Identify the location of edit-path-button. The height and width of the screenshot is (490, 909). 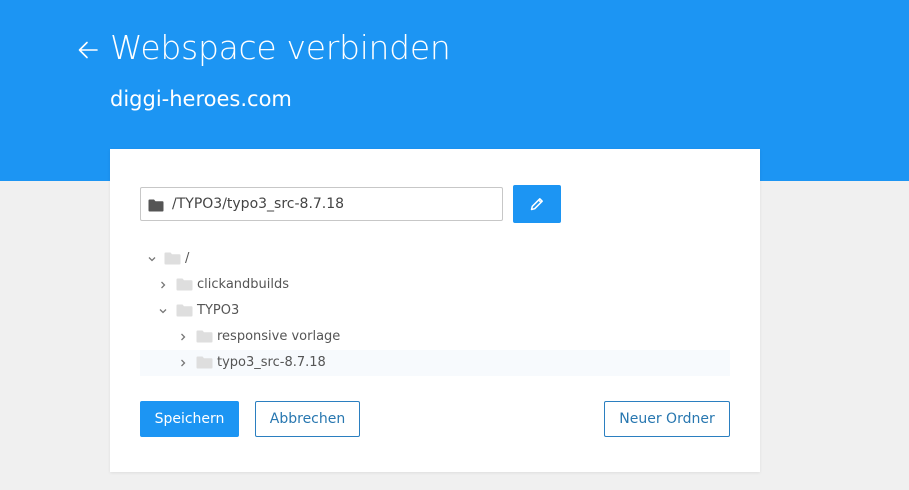
(537, 204).